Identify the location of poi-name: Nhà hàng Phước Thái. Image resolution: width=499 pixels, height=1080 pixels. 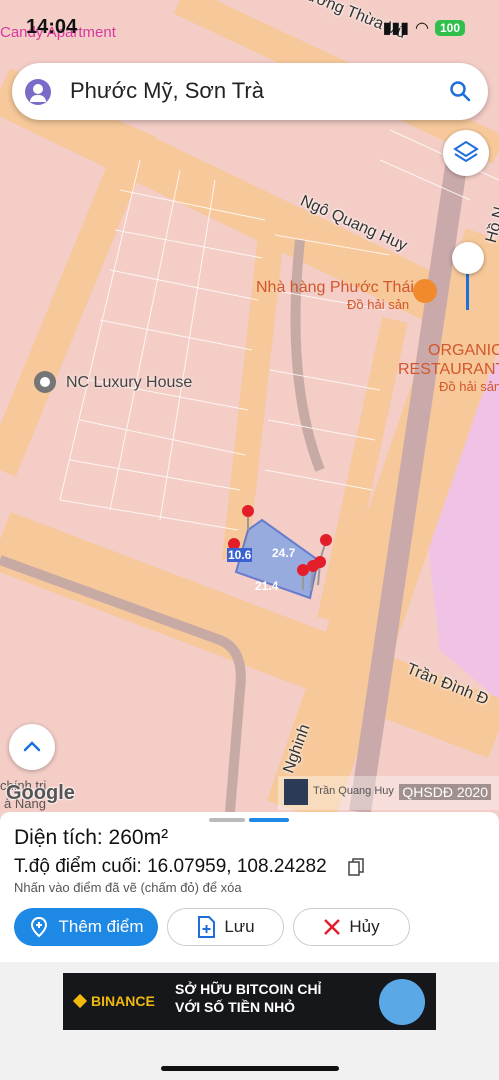
(335, 288).